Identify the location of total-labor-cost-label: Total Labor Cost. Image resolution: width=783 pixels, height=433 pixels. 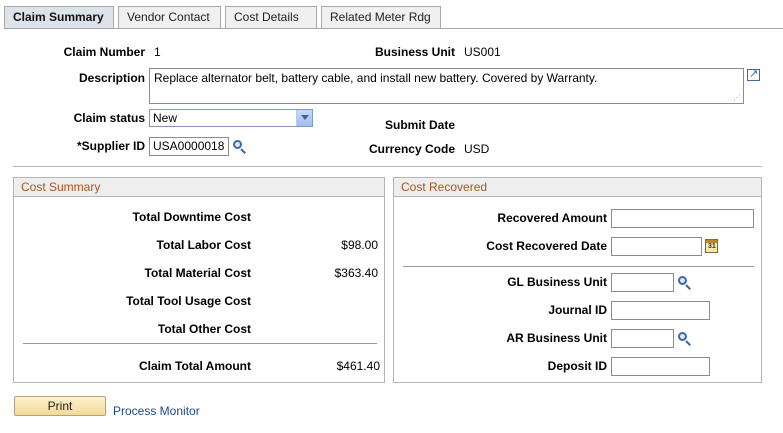
(203, 245).